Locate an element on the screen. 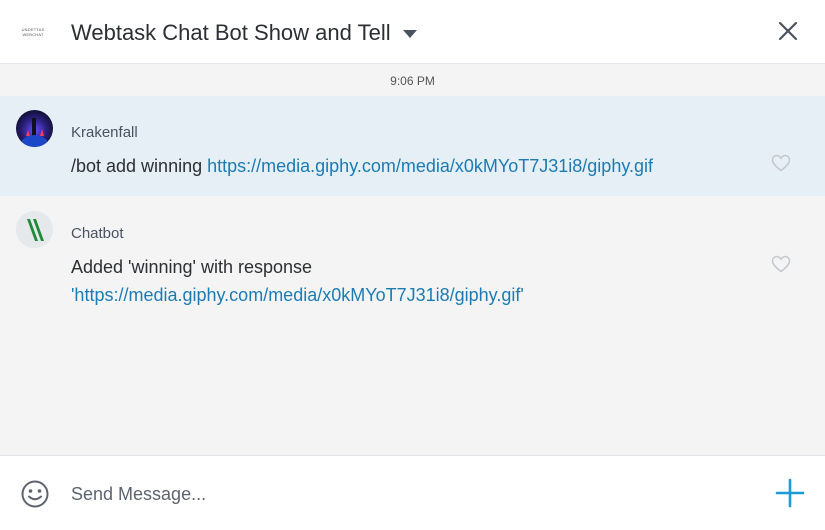  message-text: Added 'winning' with response is located at coordinates (192, 267).